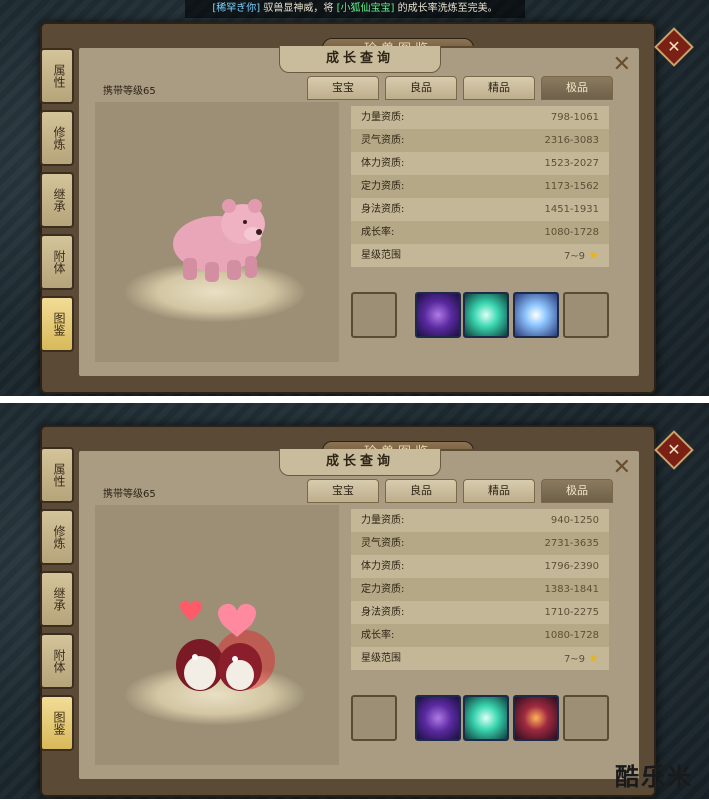 Image resolution: width=709 pixels, height=800 pixels. I want to click on stat-value: 1451-1931, so click(571, 209).